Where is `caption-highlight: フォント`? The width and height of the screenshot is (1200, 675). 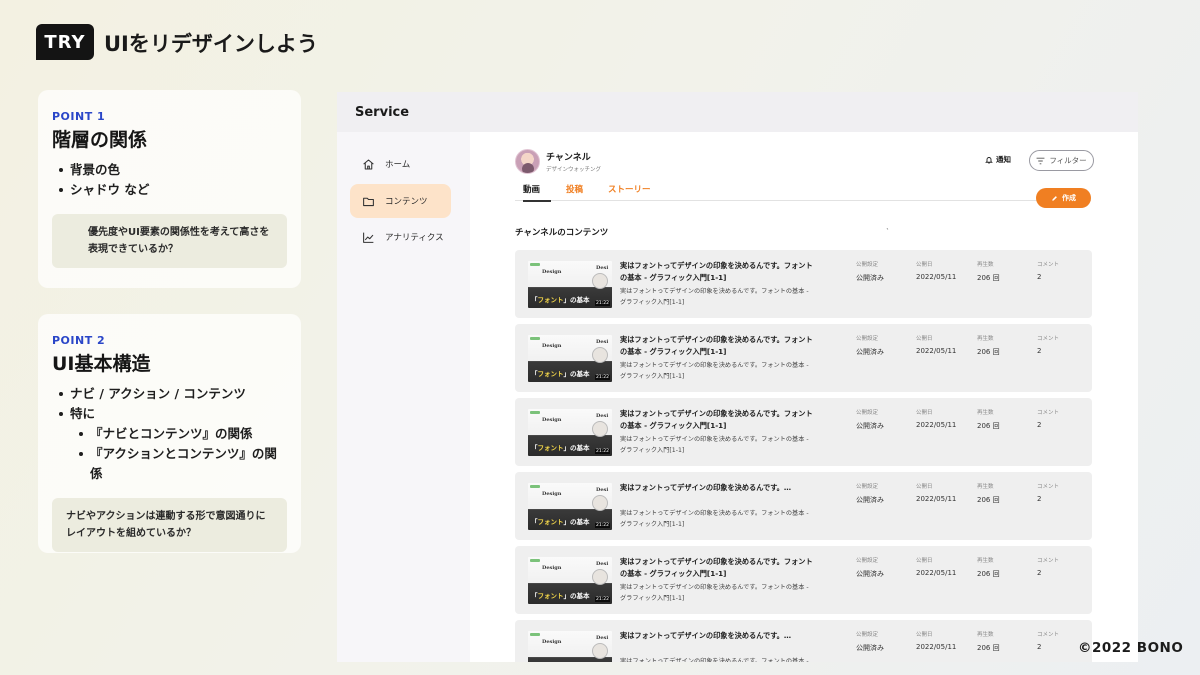 caption-highlight: フォント is located at coordinates (551, 374).